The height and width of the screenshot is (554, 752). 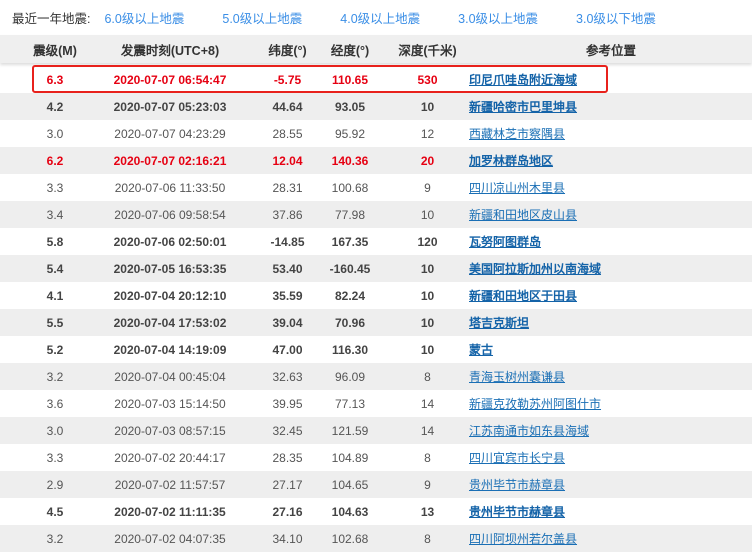 I want to click on header-magnitude: 震级(M), so click(x=55, y=50).